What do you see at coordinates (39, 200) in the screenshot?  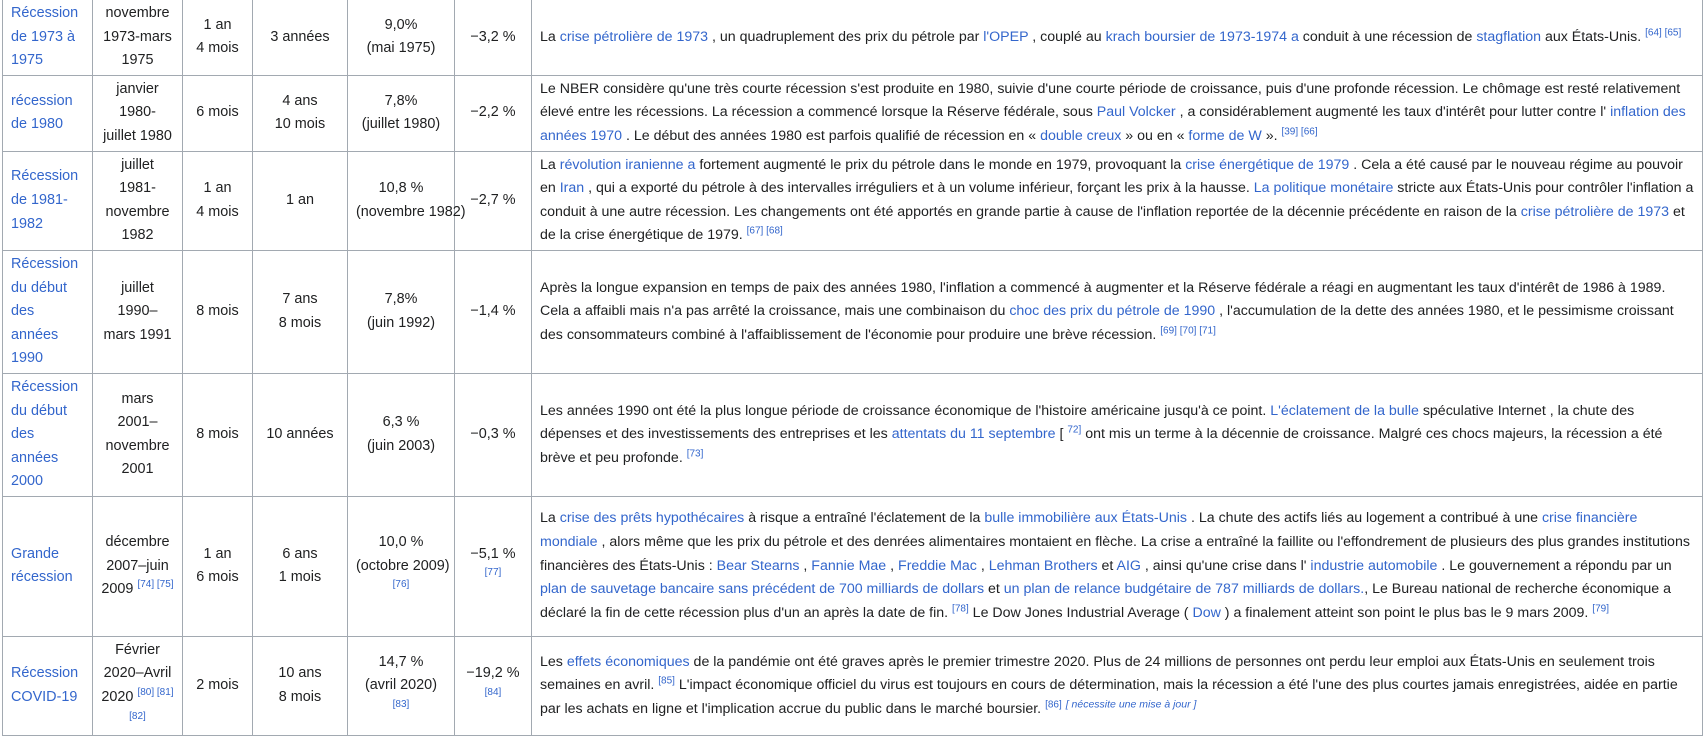 I see `recession-name-link: de 1981-` at bounding box center [39, 200].